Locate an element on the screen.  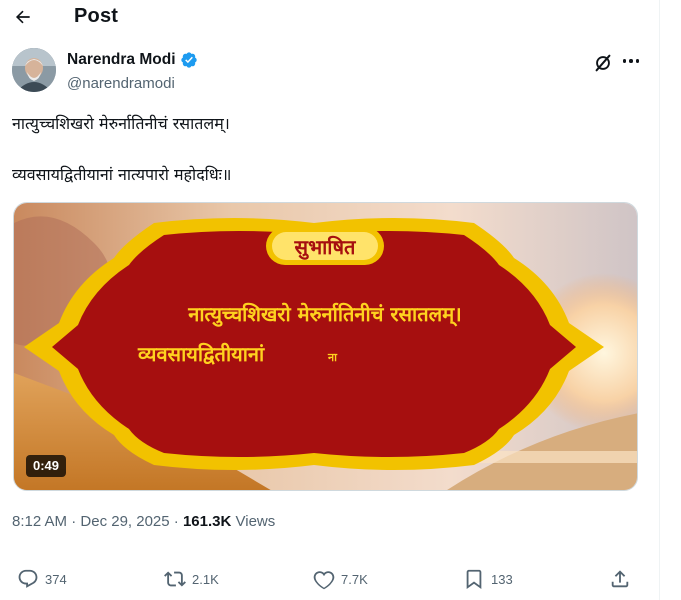
subhashit-badge: सुभाषित is located at coordinates (325, 247).